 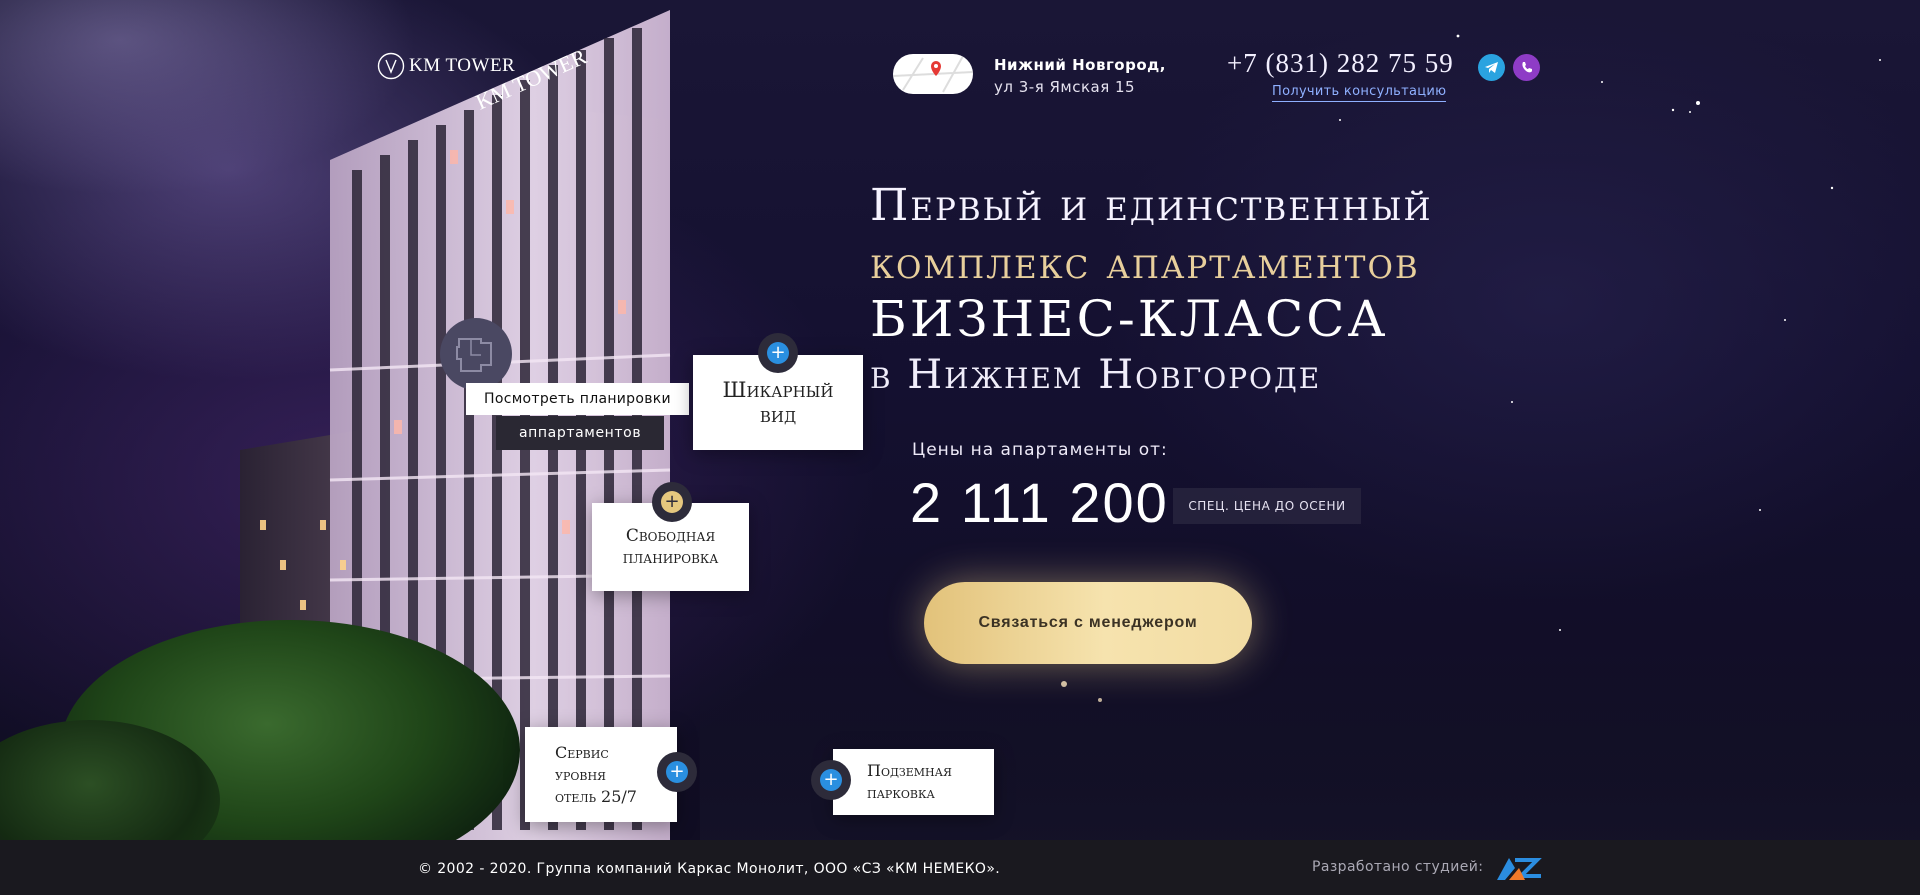 I want to click on view-plans-label: Посмотреть планировки, so click(x=577, y=399).